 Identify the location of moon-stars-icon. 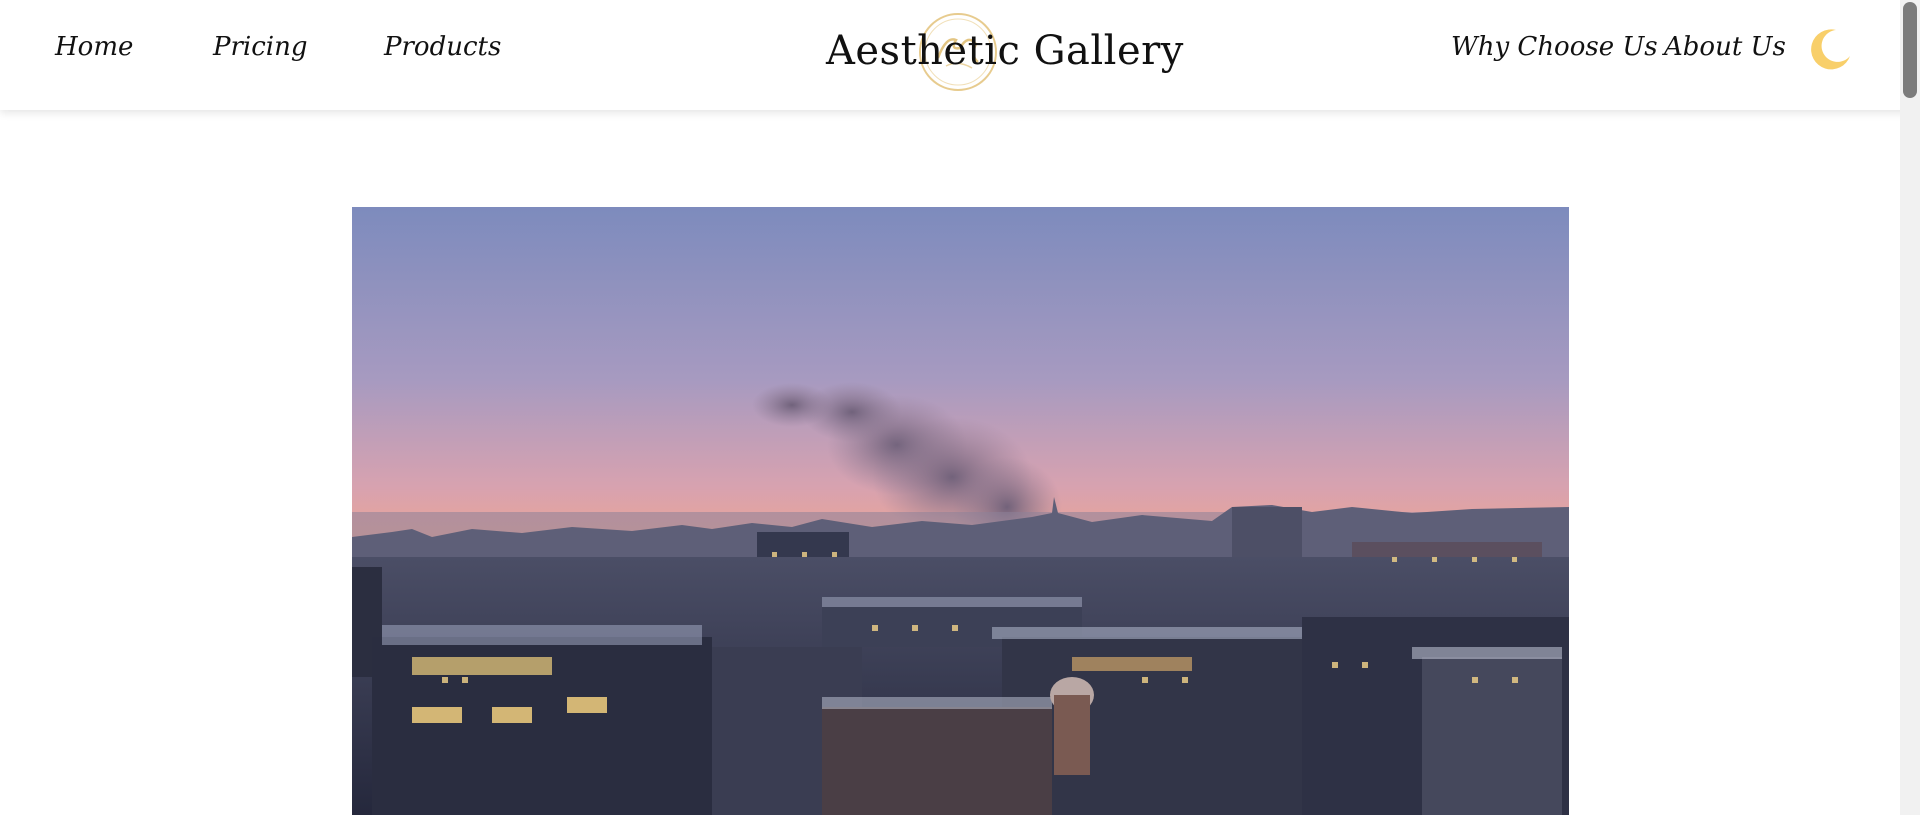
(1830, 49).